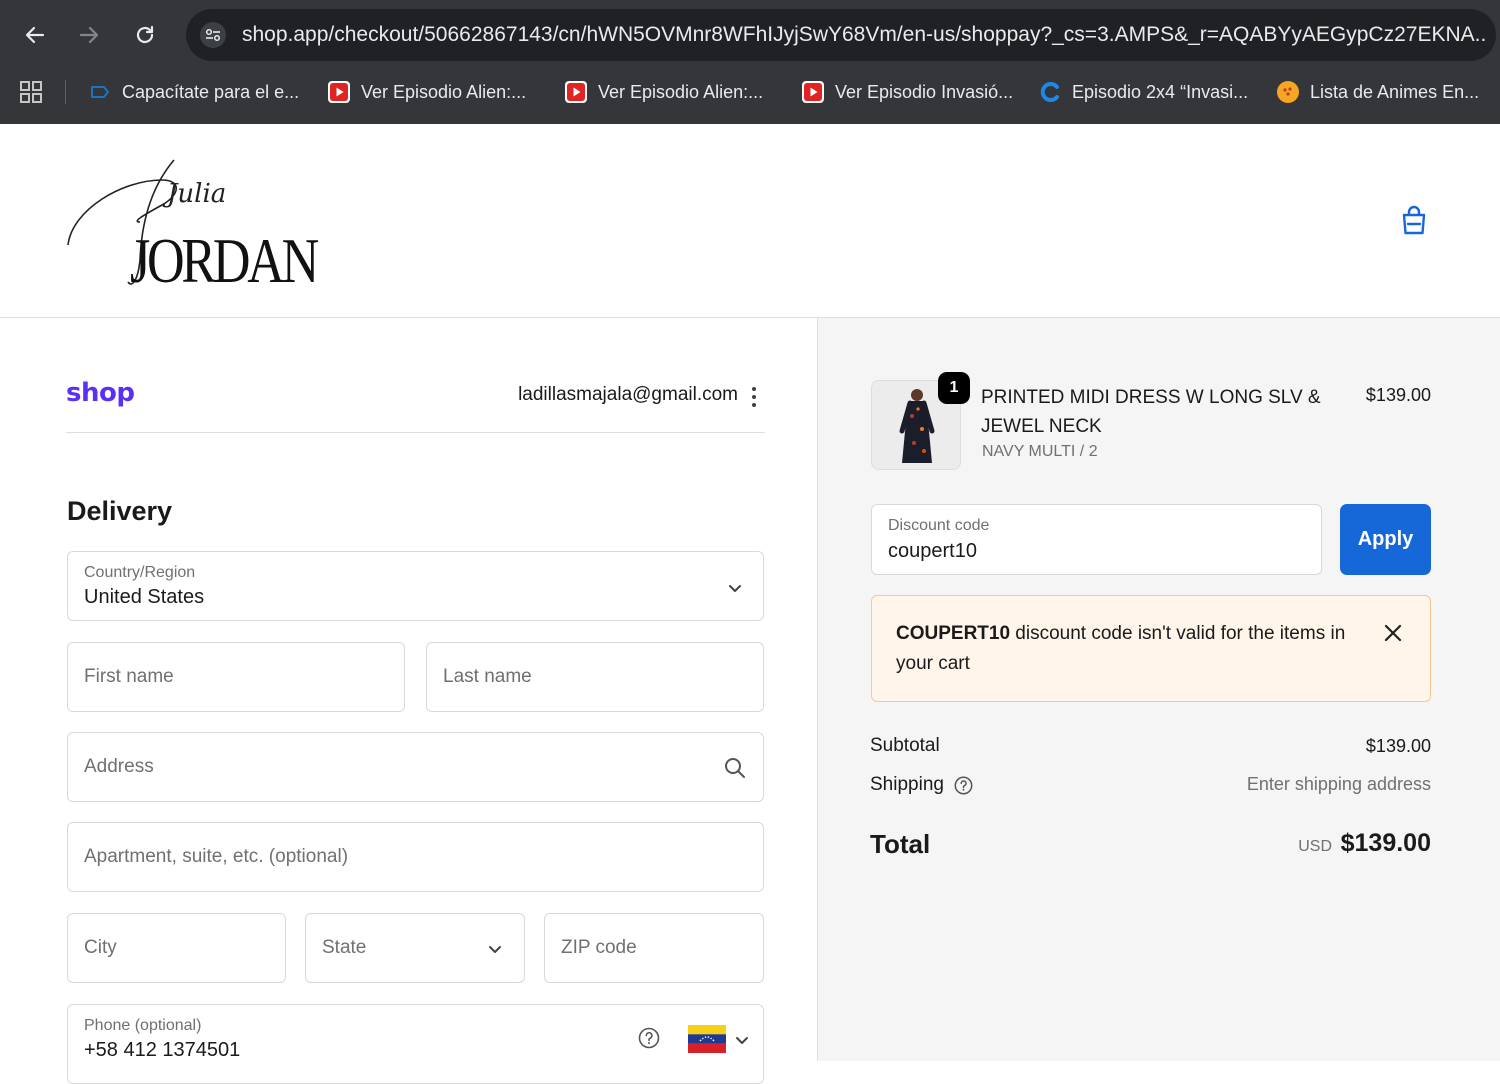  What do you see at coordinates (487, 676) in the screenshot?
I see `last-name-placeholder: Last name` at bounding box center [487, 676].